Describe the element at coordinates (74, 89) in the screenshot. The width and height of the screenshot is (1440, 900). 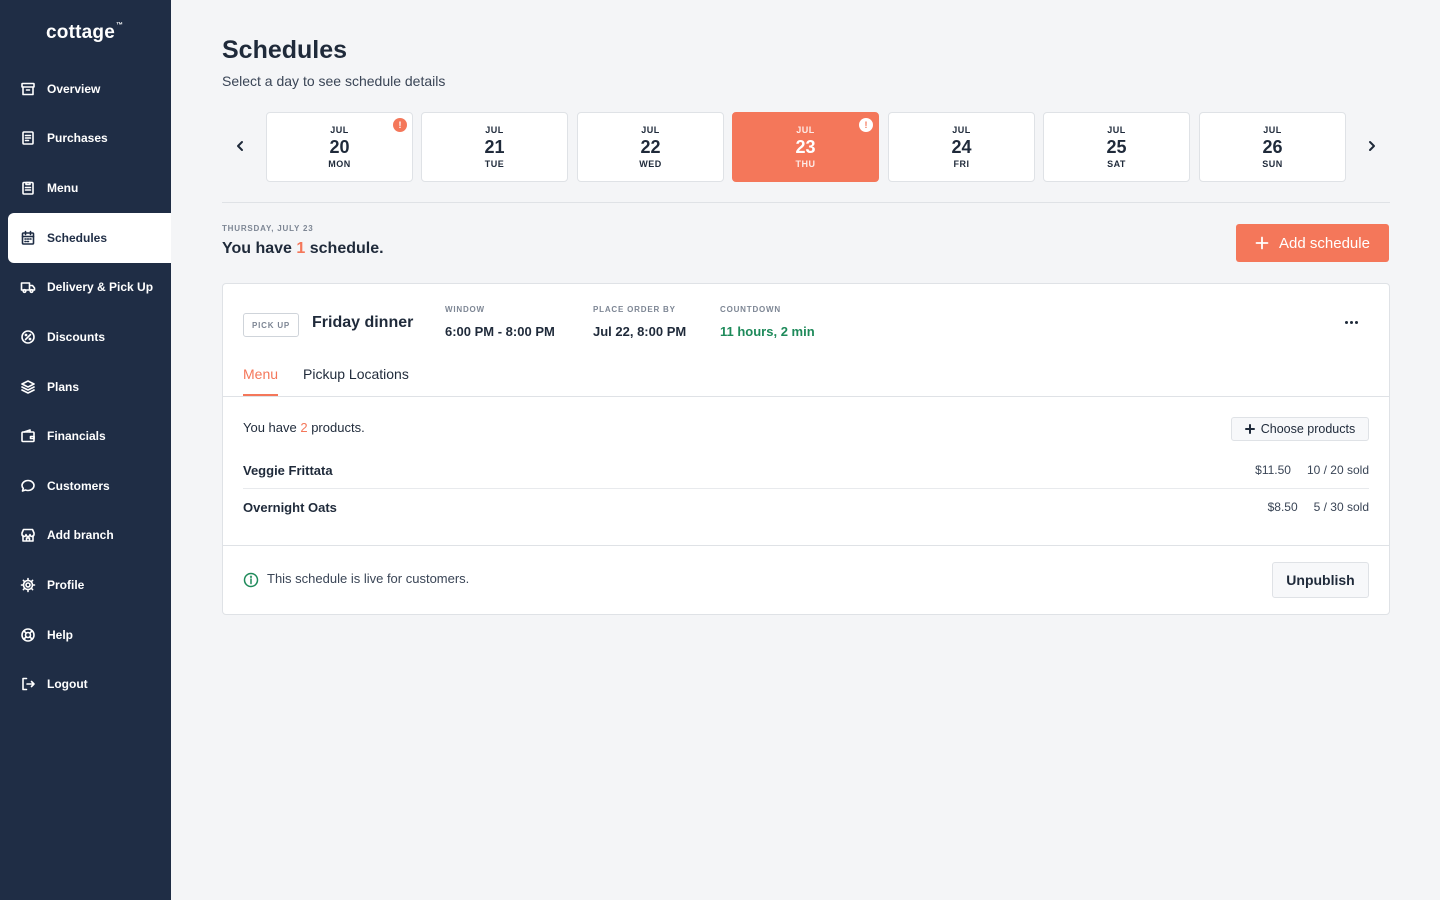
I see `sidebar-item-label: Overview` at that location.